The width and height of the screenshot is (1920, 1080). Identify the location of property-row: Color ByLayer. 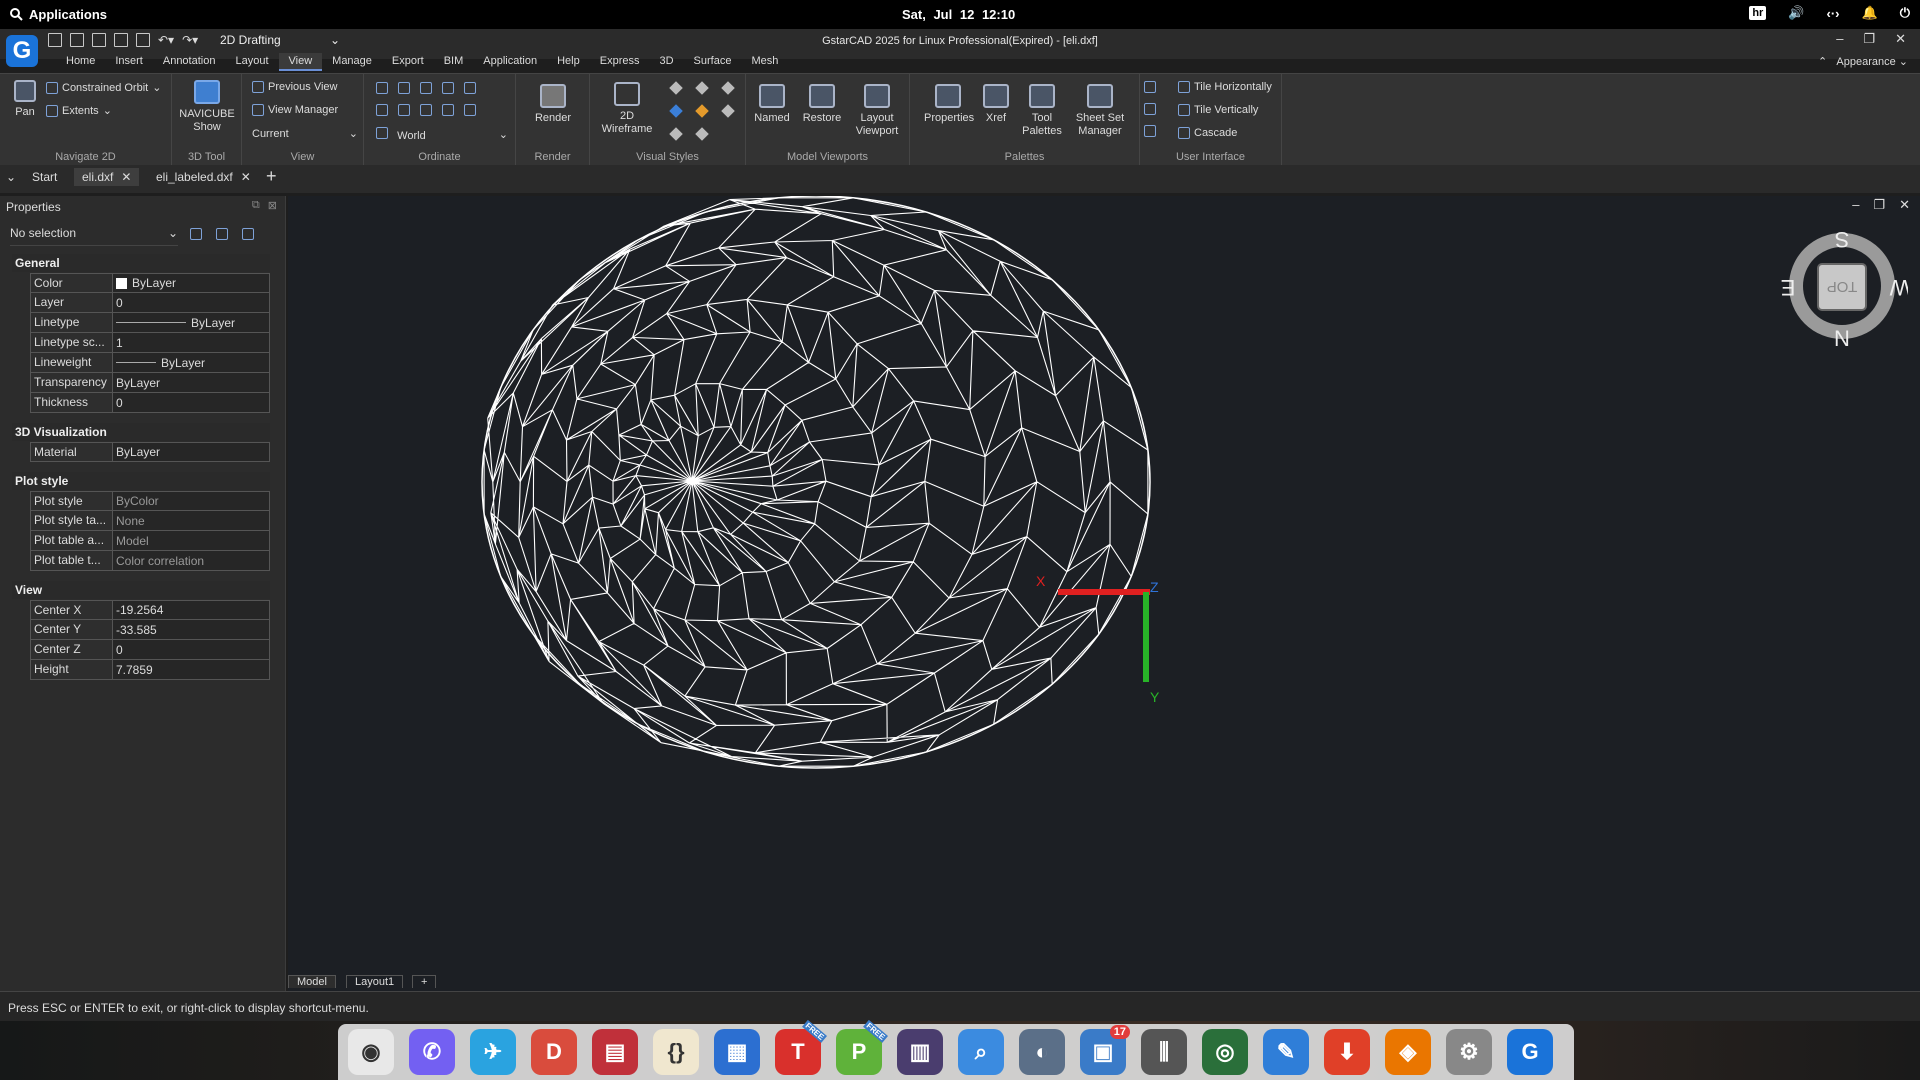
(150, 283).